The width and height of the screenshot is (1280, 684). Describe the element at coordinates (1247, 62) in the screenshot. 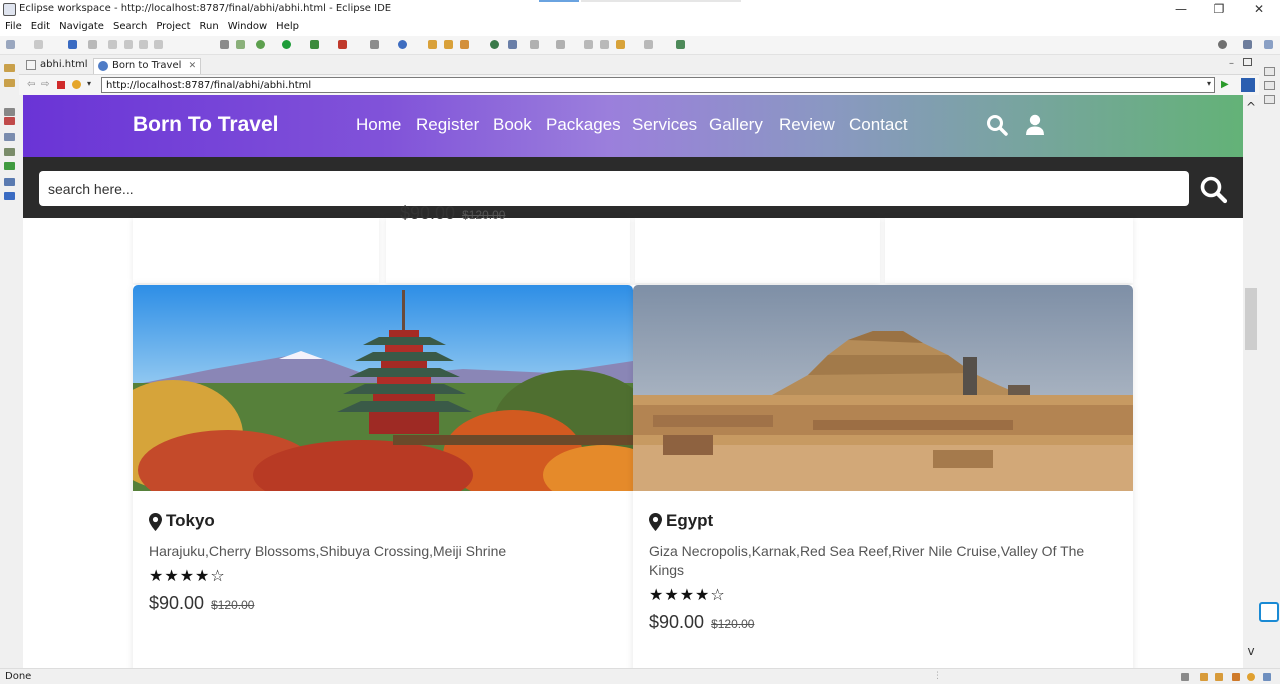

I see `maximize-view-icon` at that location.